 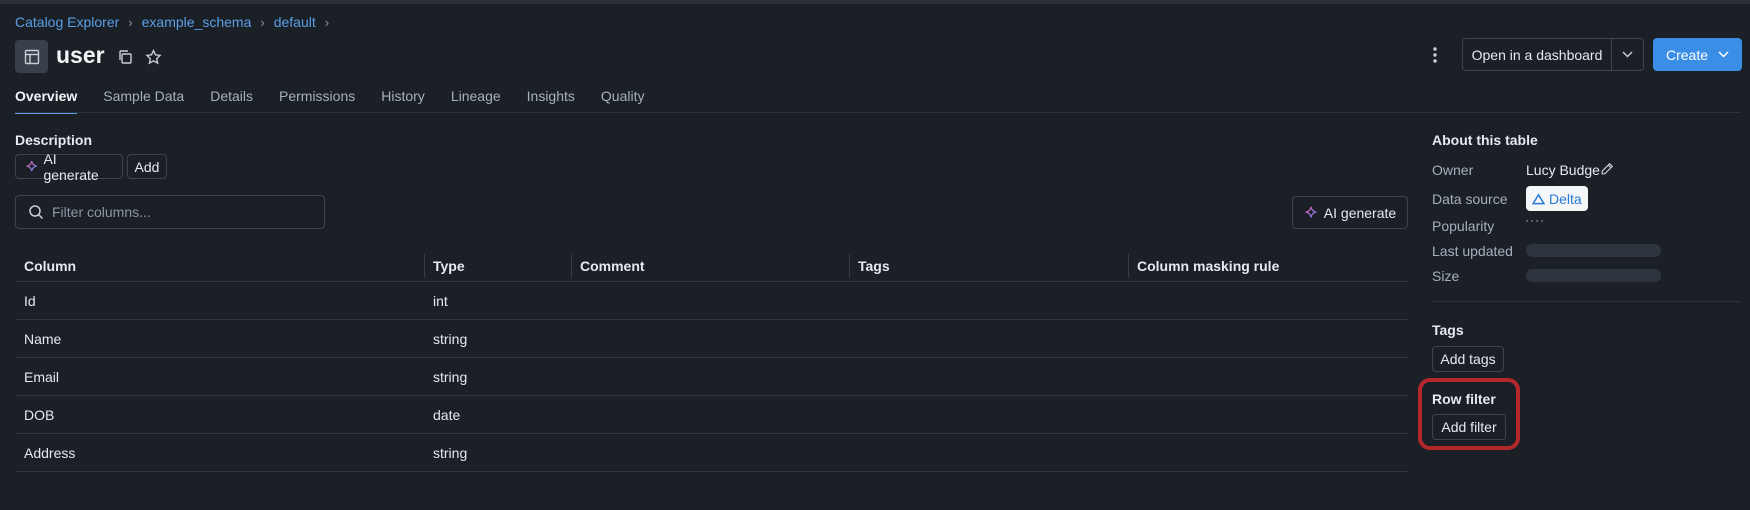 What do you see at coordinates (1472, 251) in the screenshot?
I see `last-updated-label: Last updated` at bounding box center [1472, 251].